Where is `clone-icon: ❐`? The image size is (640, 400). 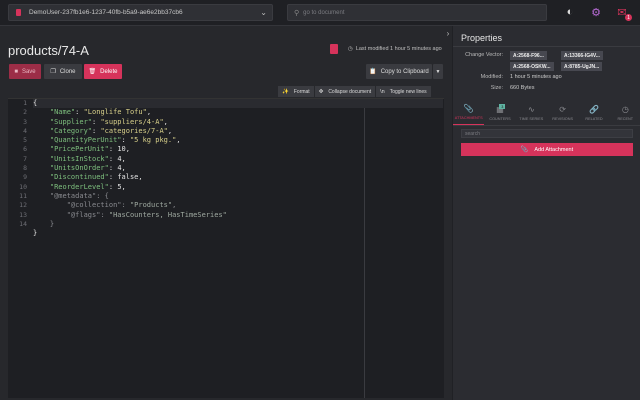 clone-icon: ❐ is located at coordinates (53, 72).